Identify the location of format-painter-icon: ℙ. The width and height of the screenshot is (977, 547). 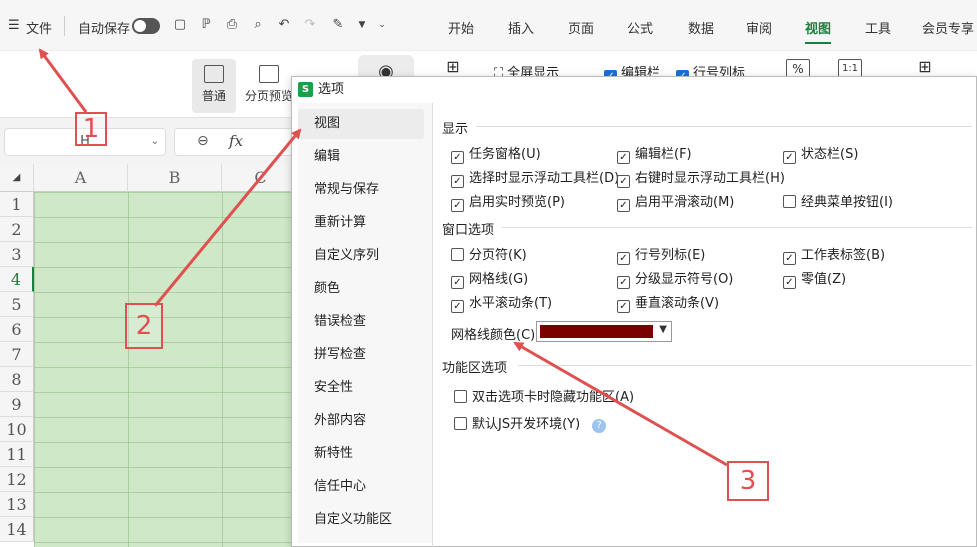
(206, 25).